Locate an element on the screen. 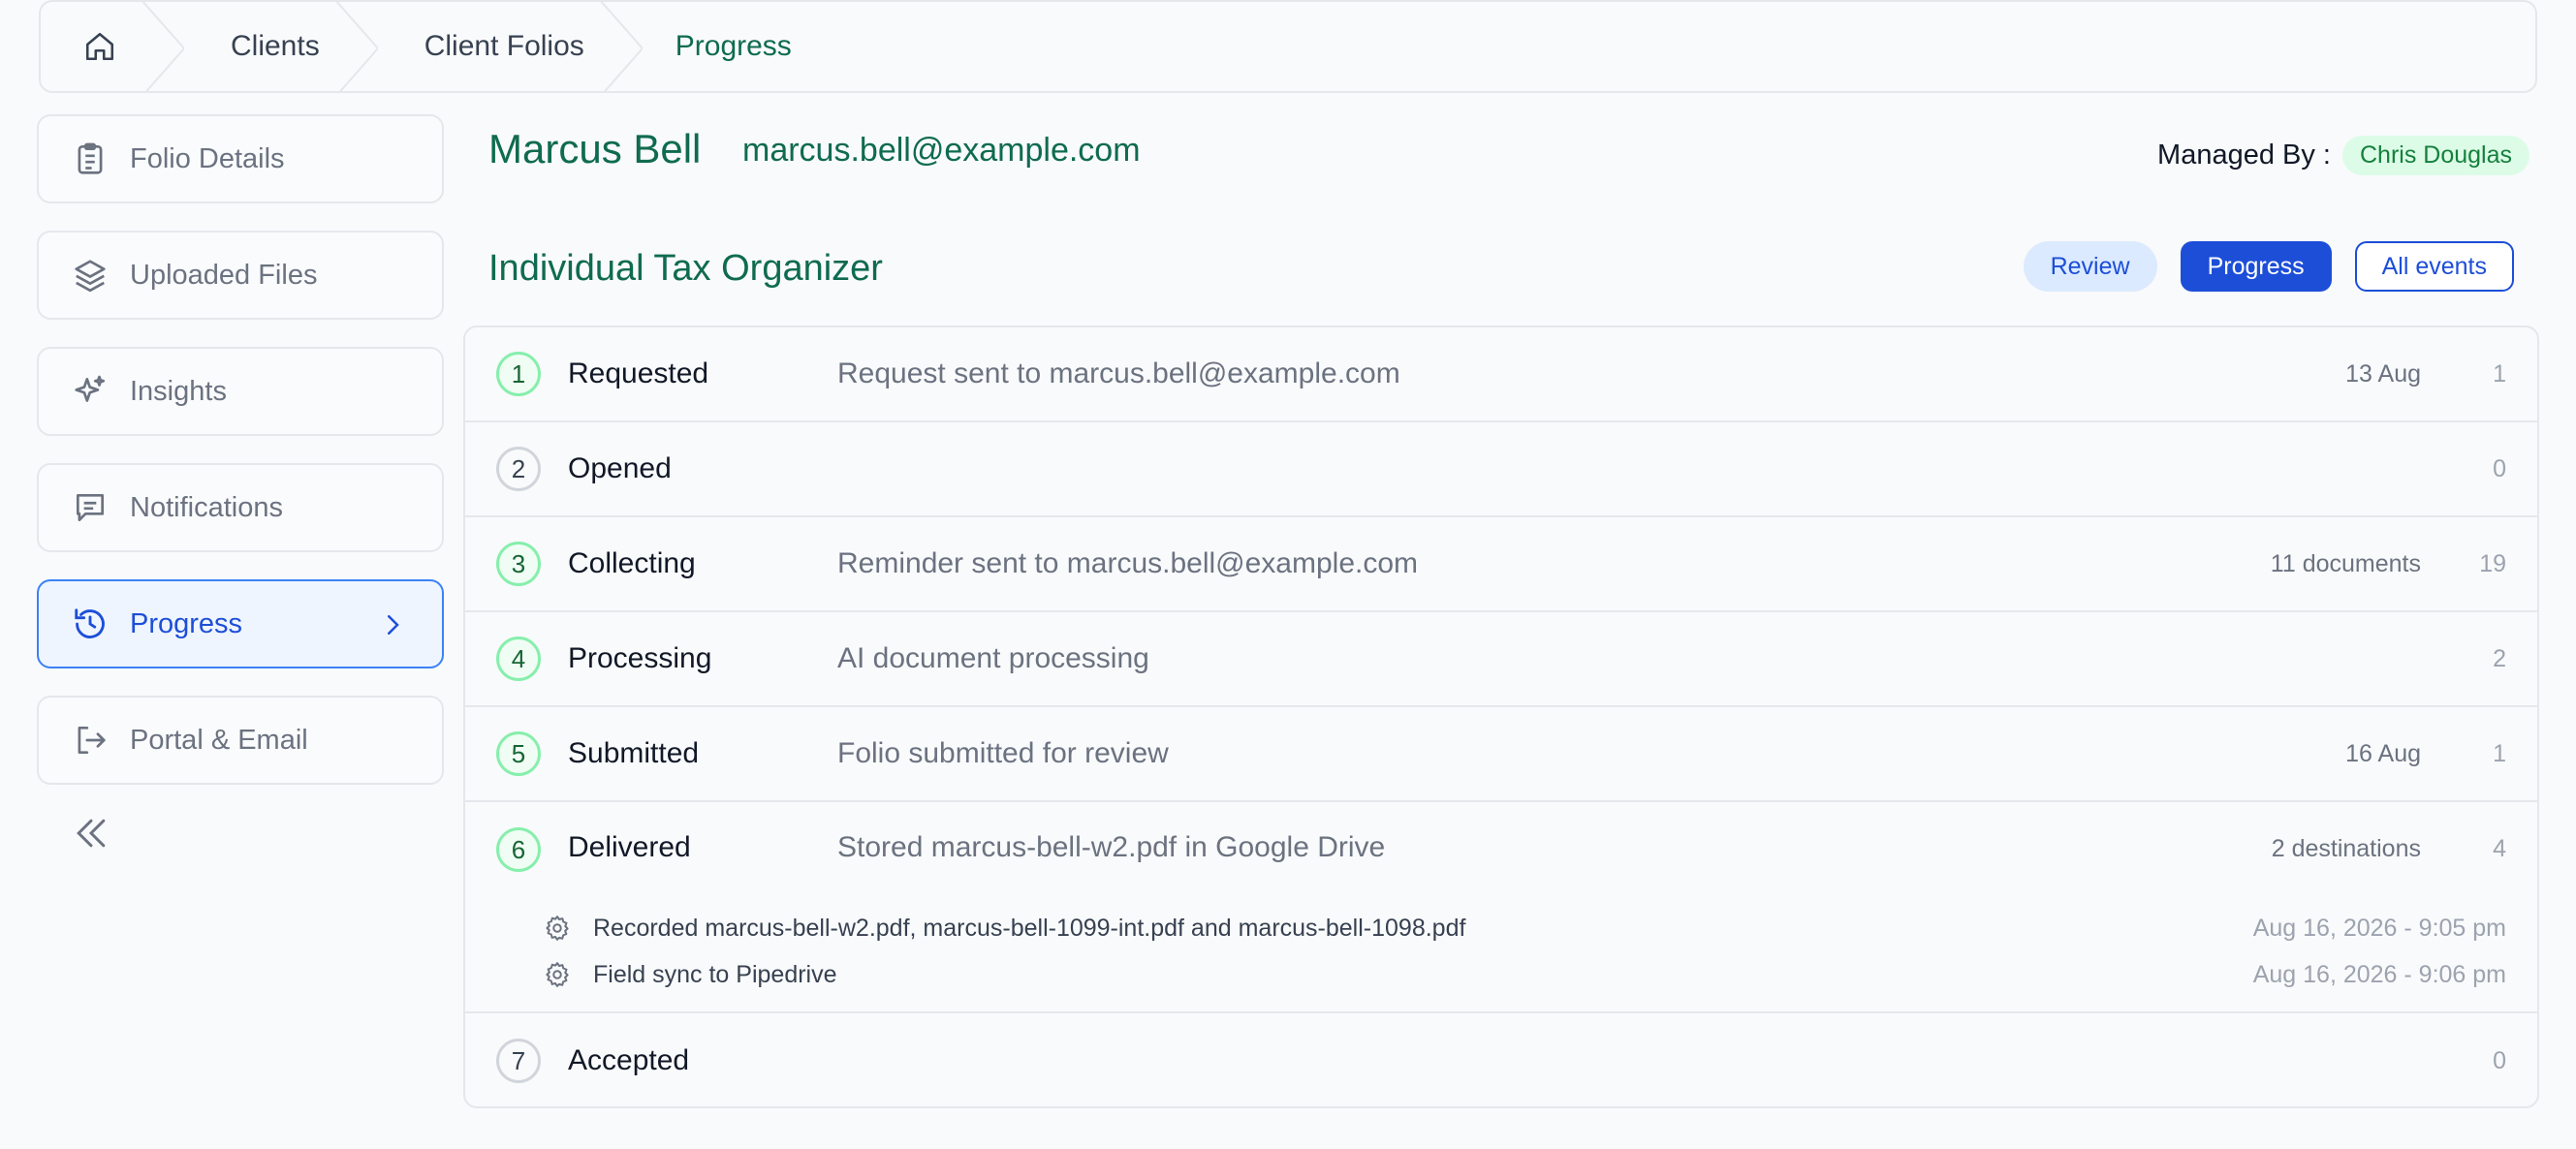 The width and height of the screenshot is (2576, 1149). sidebar-item-label: Insights is located at coordinates (178, 391).